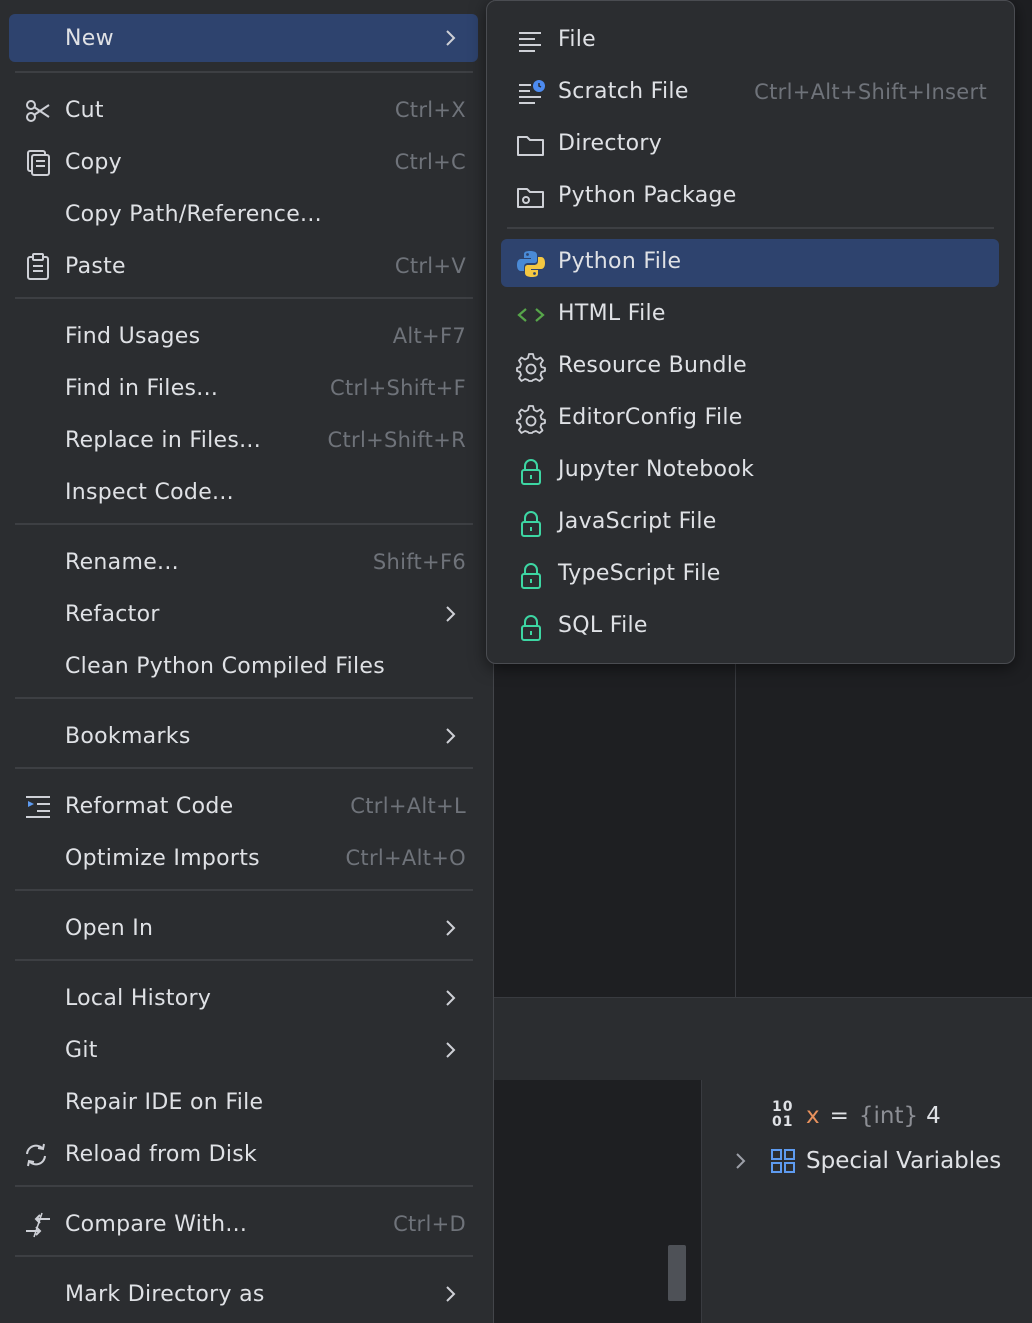  What do you see at coordinates (813, 1116) in the screenshot?
I see `variable-name: x` at bounding box center [813, 1116].